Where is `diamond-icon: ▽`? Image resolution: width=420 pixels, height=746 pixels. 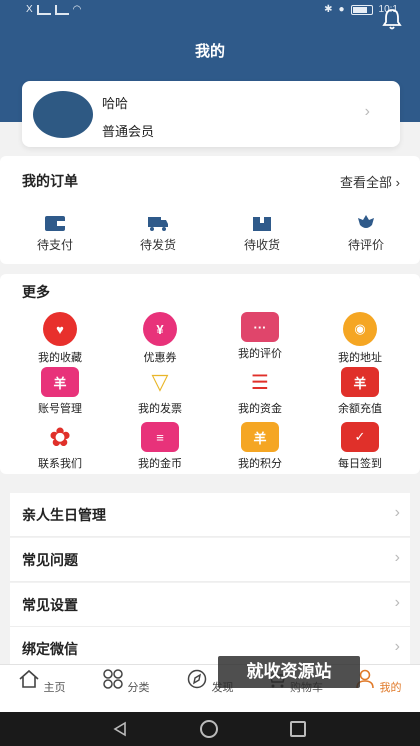 diamond-icon: ▽ is located at coordinates (160, 382).